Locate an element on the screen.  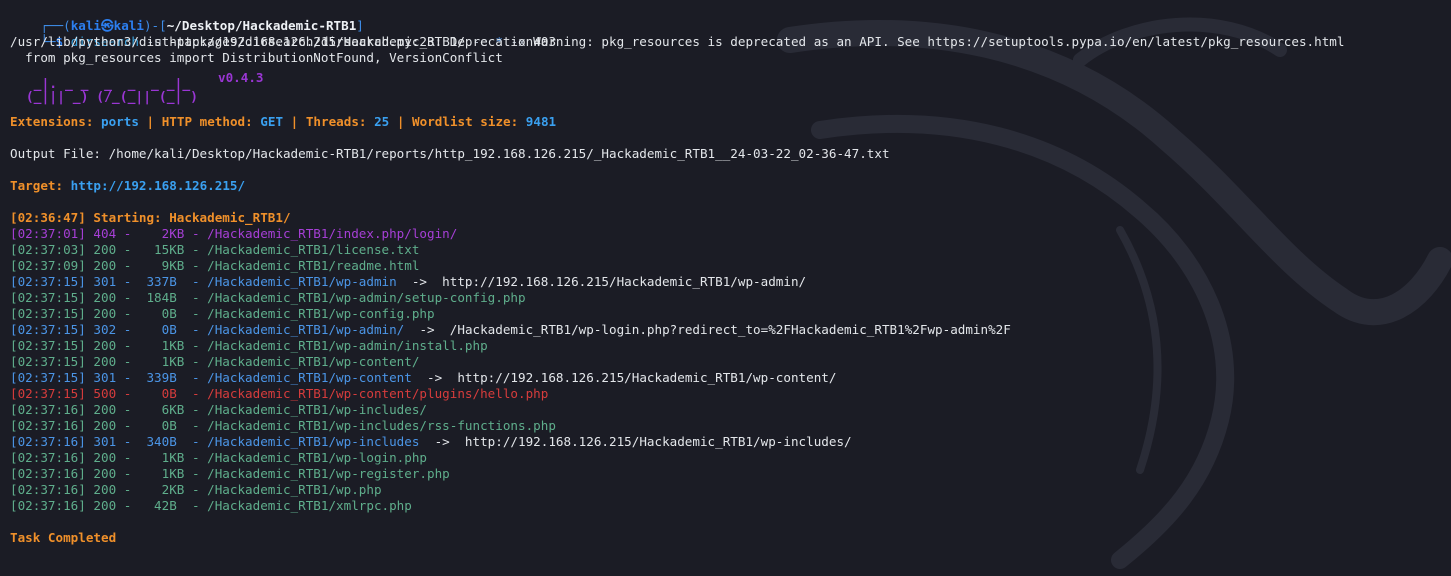
extensions-label: Extensions: is located at coordinates (52, 121).